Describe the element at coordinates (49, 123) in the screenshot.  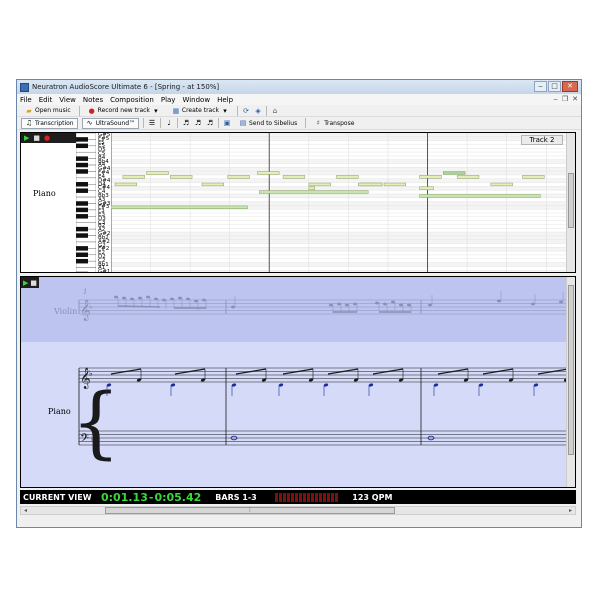
I see `transcription-button: ♫ Transcription` at that location.